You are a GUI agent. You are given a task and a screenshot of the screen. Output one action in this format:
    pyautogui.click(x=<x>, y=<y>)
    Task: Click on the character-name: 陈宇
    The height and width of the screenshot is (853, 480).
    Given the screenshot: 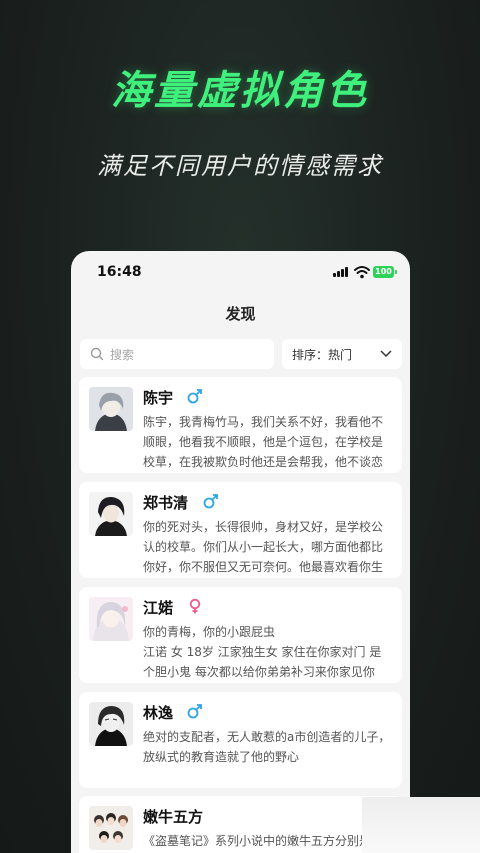 What is the action you would take?
    pyautogui.click(x=158, y=398)
    